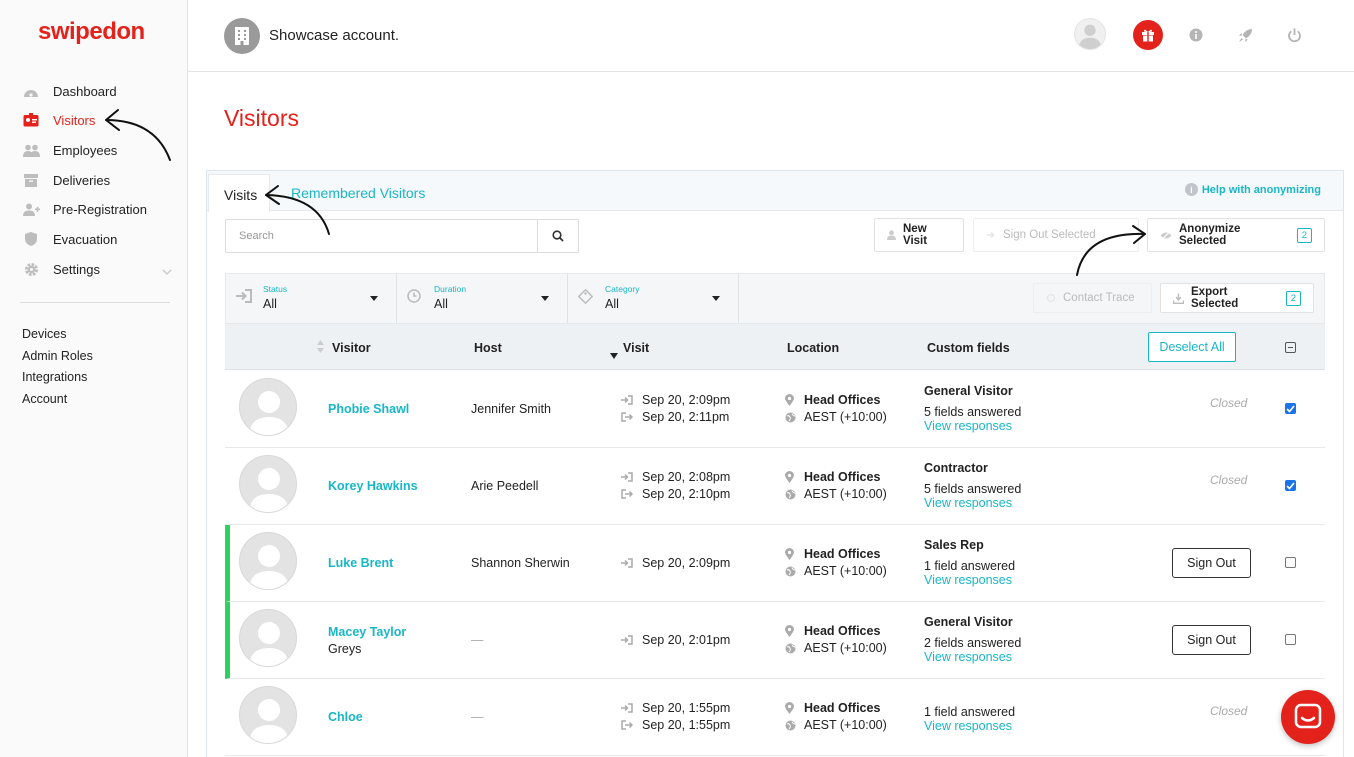 The width and height of the screenshot is (1354, 757). What do you see at coordinates (31, 180) in the screenshot?
I see `deliveries-icon` at bounding box center [31, 180].